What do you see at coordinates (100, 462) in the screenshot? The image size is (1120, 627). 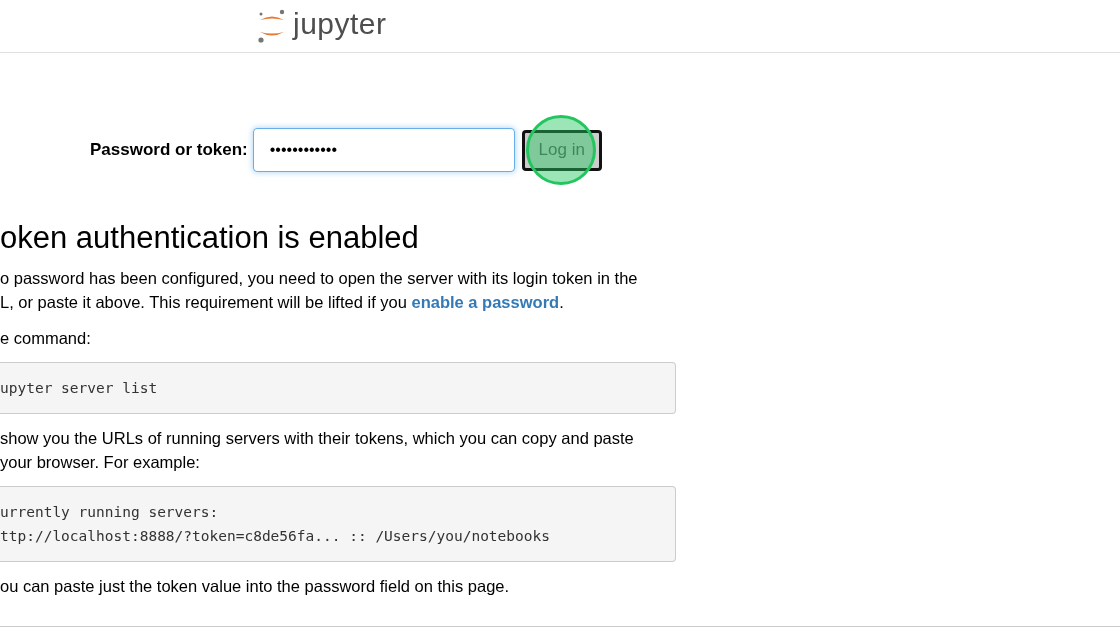 I see `paragraph-line: your browser. For example:` at bounding box center [100, 462].